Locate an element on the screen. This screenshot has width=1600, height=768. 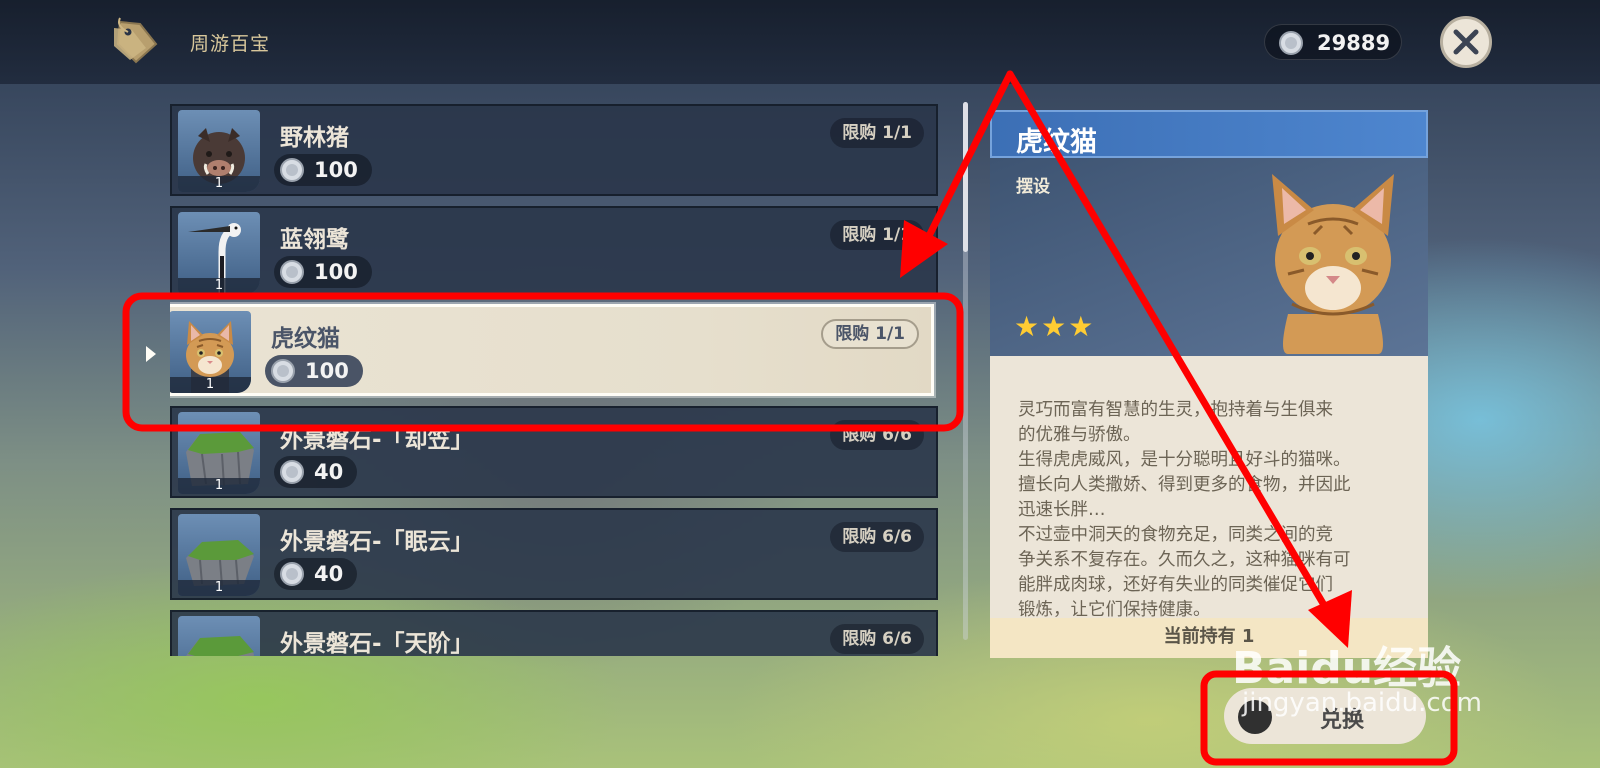
currency-display: 29889 is located at coordinates (1333, 42).